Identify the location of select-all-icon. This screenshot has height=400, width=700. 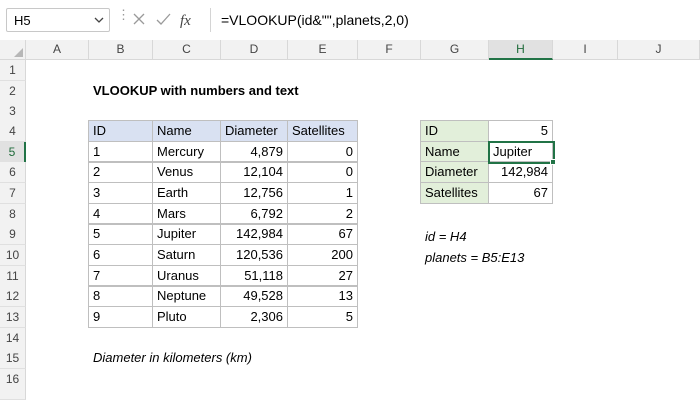
(18, 52).